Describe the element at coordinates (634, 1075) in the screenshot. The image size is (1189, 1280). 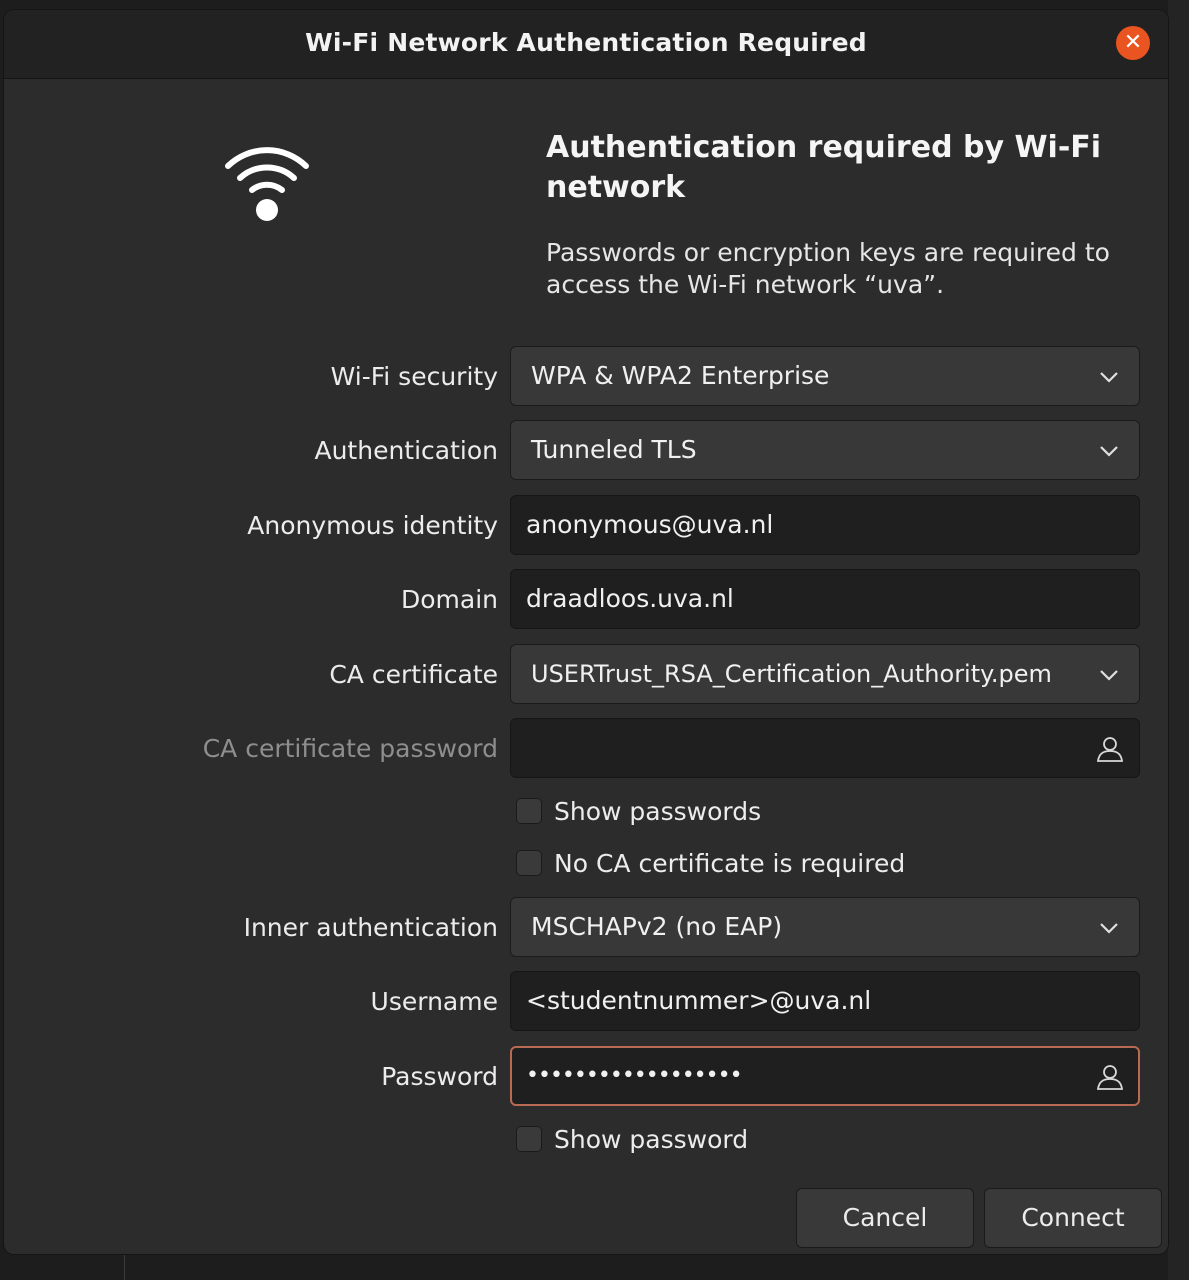
I see `password-value: ••••••••••••••••••` at that location.